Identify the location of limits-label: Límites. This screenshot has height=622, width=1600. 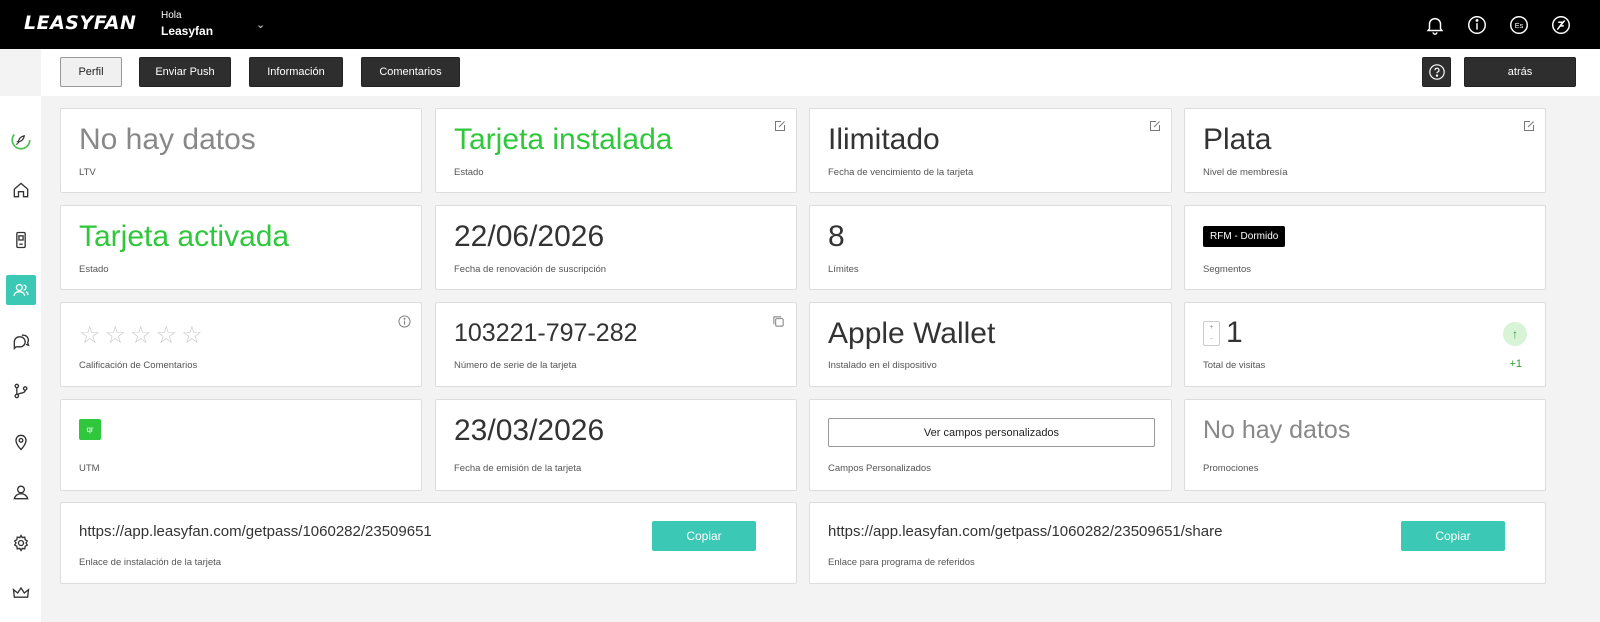
(843, 269).